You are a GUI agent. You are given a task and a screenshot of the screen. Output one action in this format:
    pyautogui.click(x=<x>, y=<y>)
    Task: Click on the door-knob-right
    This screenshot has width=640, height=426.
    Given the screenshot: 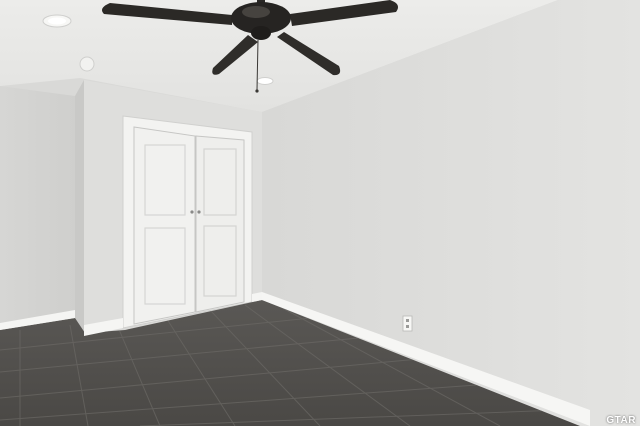 What is the action you would take?
    pyautogui.click(x=199, y=212)
    